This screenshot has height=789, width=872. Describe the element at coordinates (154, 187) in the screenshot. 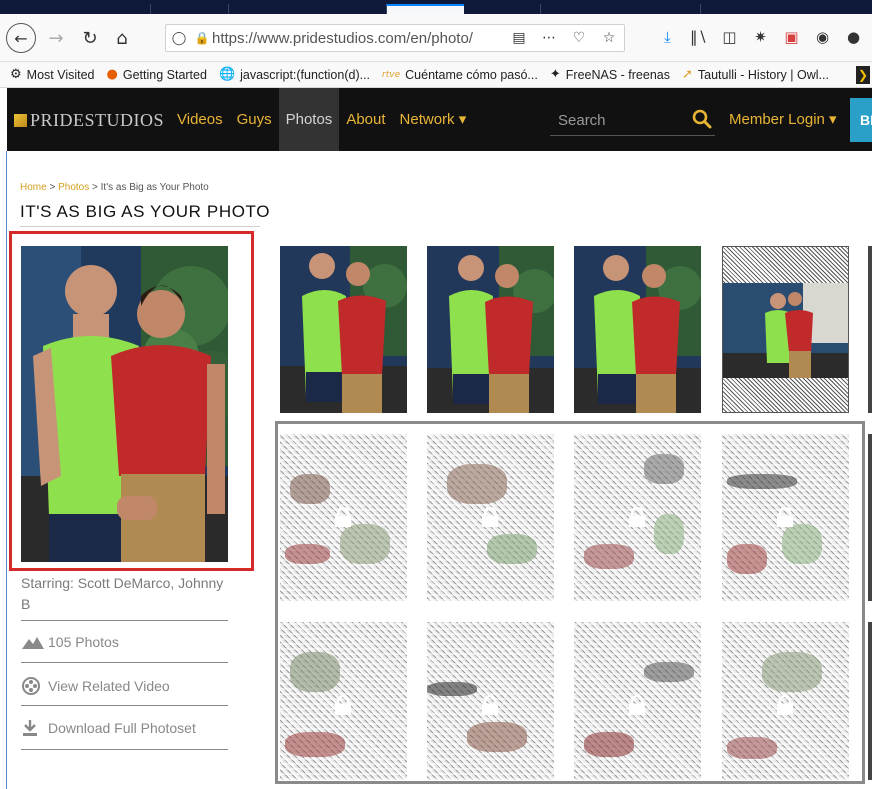

I see `breadcrumb-current: It's as Big as Your Photo` at that location.